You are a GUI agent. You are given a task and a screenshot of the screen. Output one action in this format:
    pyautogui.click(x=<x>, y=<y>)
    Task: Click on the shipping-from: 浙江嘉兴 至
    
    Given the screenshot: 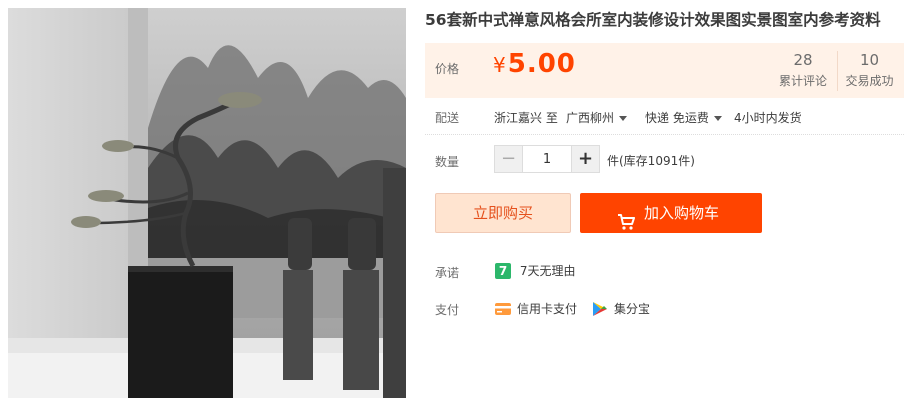 What is the action you would take?
    pyautogui.click(x=526, y=118)
    